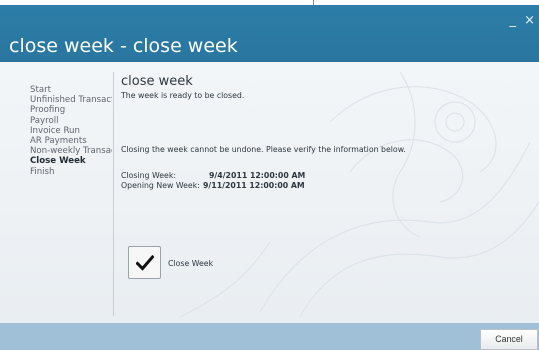 This screenshot has width=539, height=350. I want to click on nav-item-close-week: Close Week, so click(71, 161).